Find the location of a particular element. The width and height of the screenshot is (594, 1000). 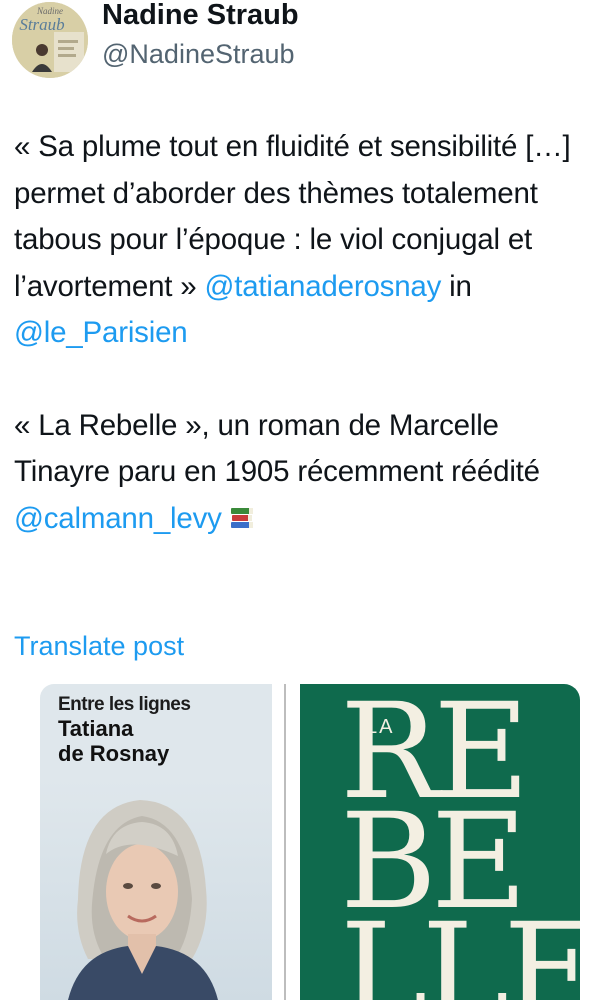

avatar: Nadine Straub is located at coordinates (50, 40).